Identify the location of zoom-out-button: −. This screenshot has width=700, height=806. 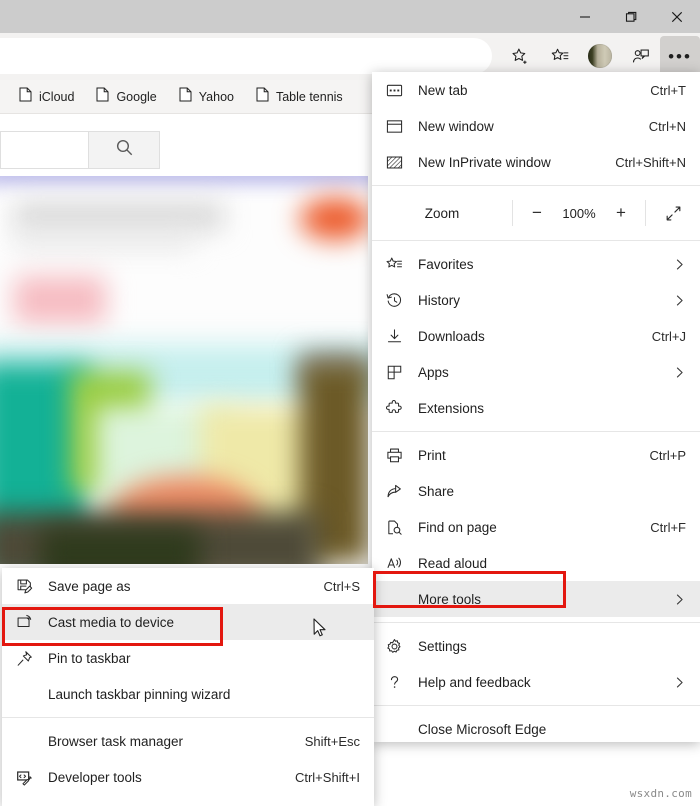
(537, 213).